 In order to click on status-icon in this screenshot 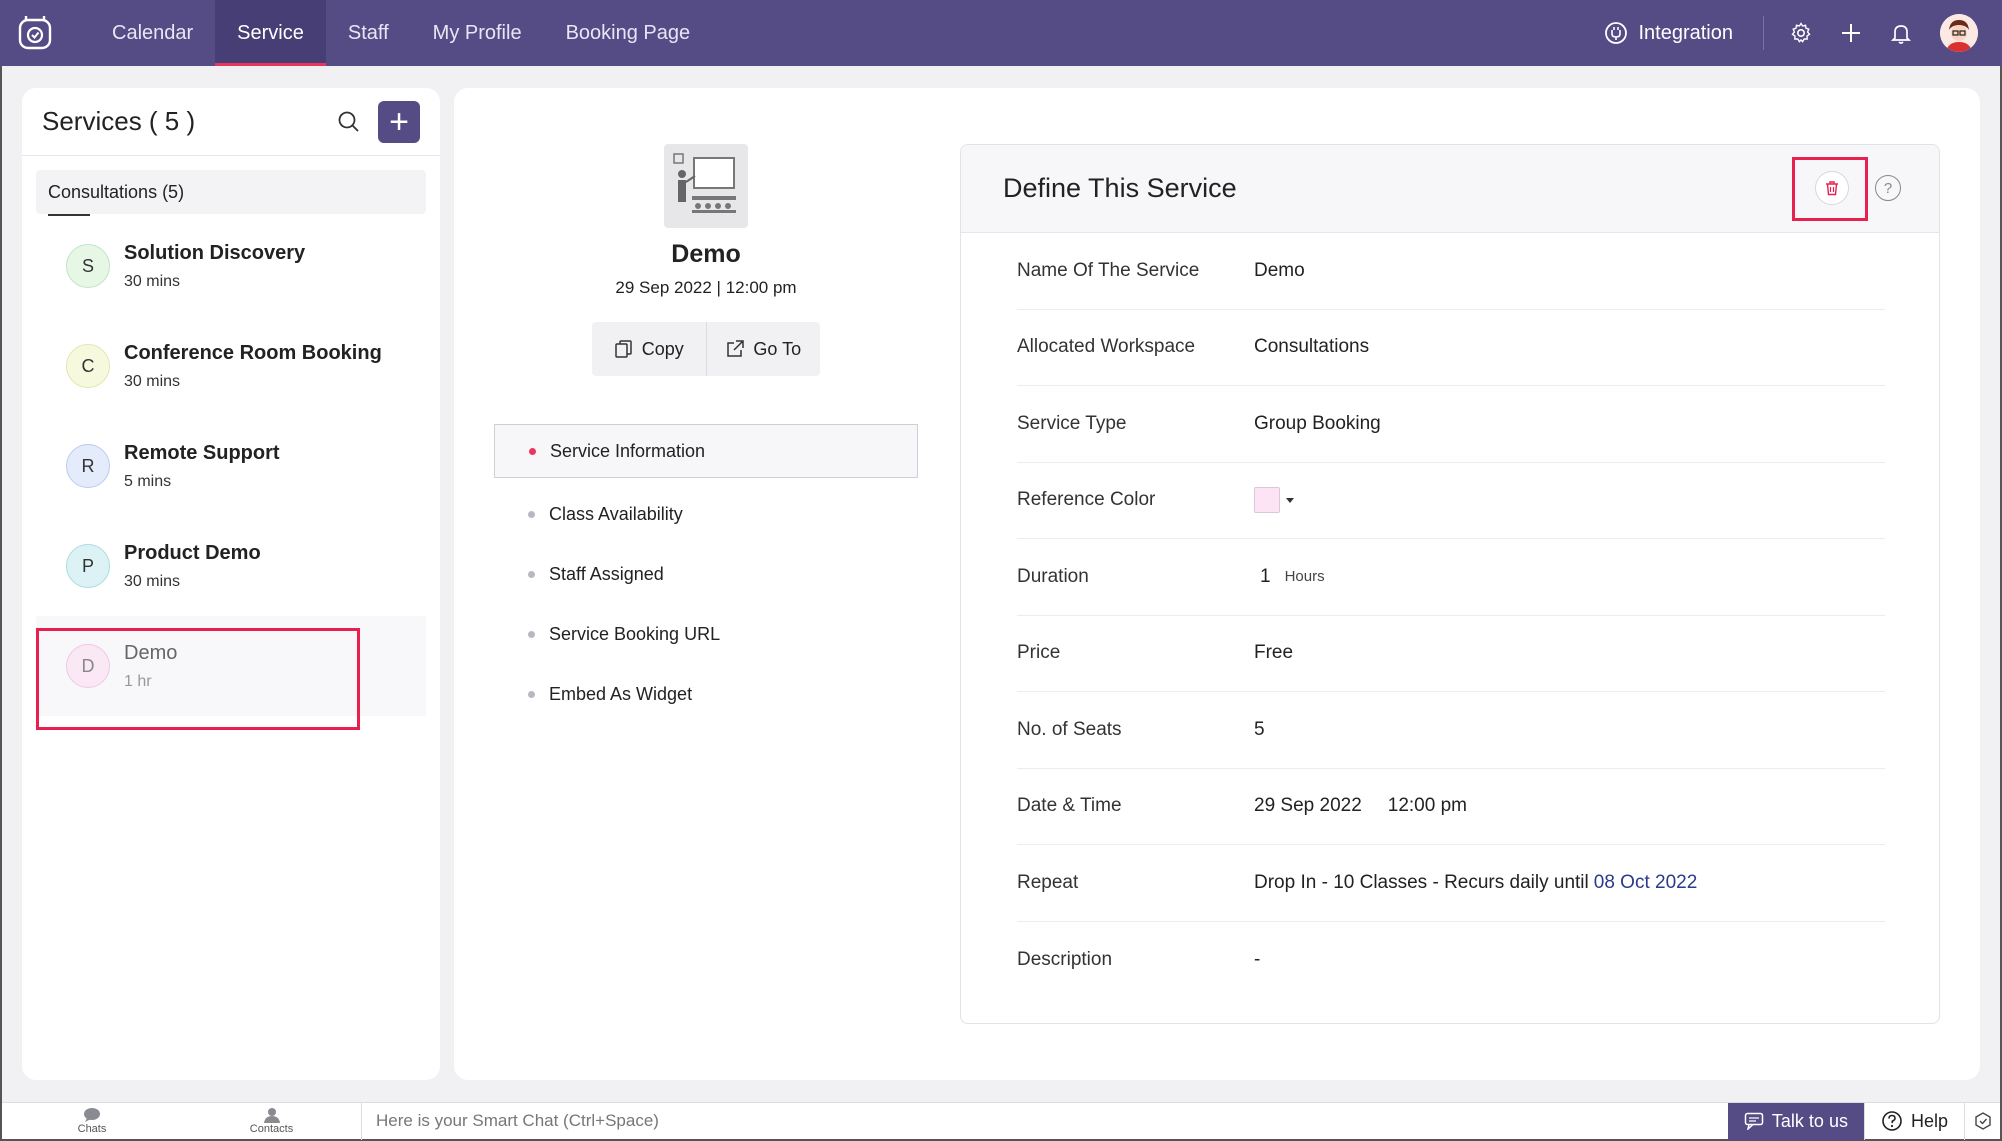, I will do `click(1982, 1121)`.